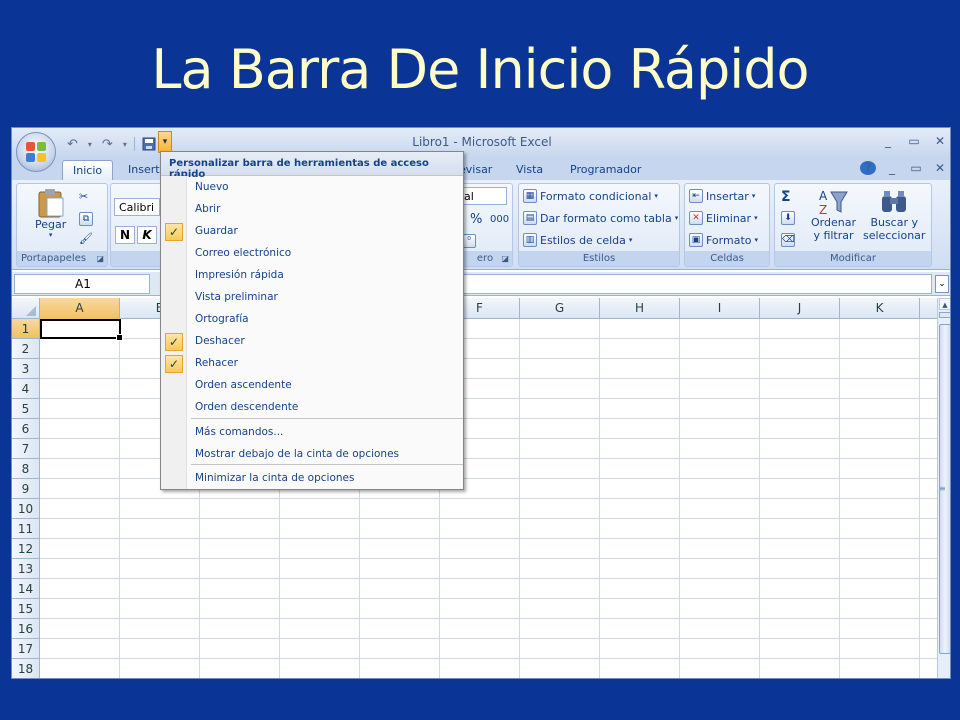 Image resolution: width=960 pixels, height=720 pixels. Describe the element at coordinates (560, 308) in the screenshot. I see `column-header: G` at that location.